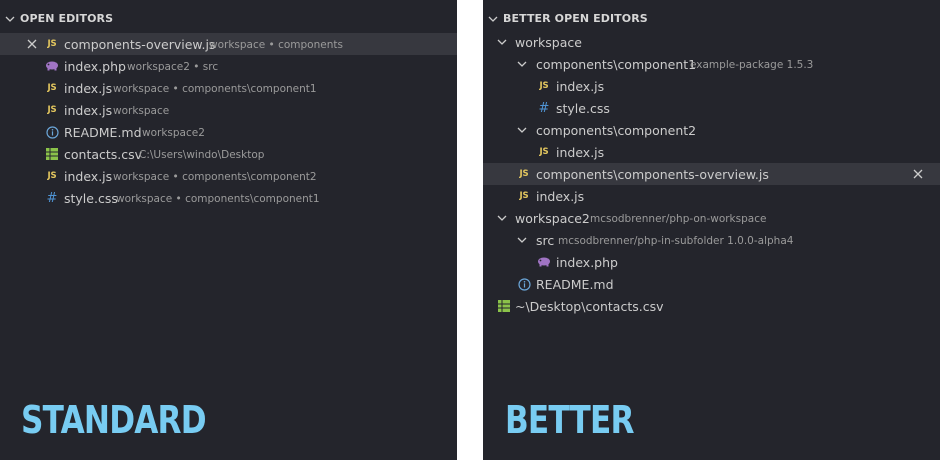  Describe the element at coordinates (711, 284) in the screenshot. I see `tree-file: README.md` at that location.